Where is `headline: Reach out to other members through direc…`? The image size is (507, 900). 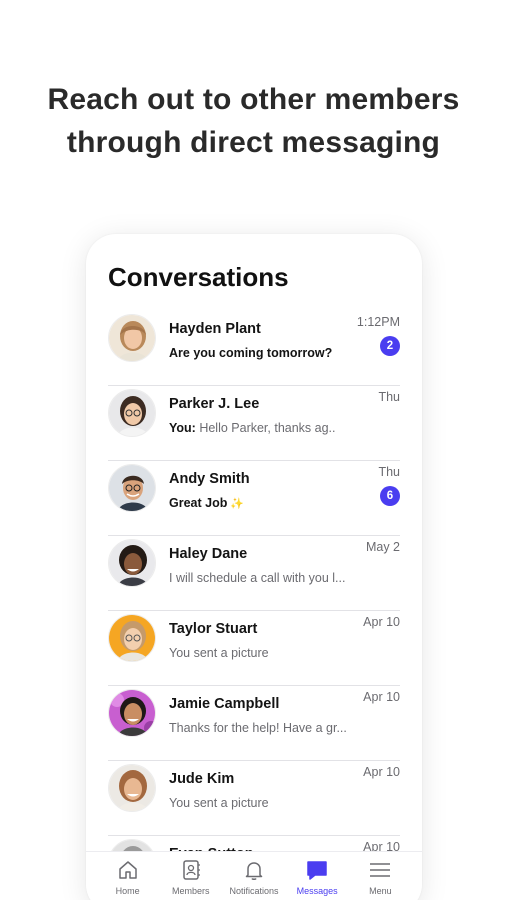
headline: Reach out to other members through direc… is located at coordinates (253, 121).